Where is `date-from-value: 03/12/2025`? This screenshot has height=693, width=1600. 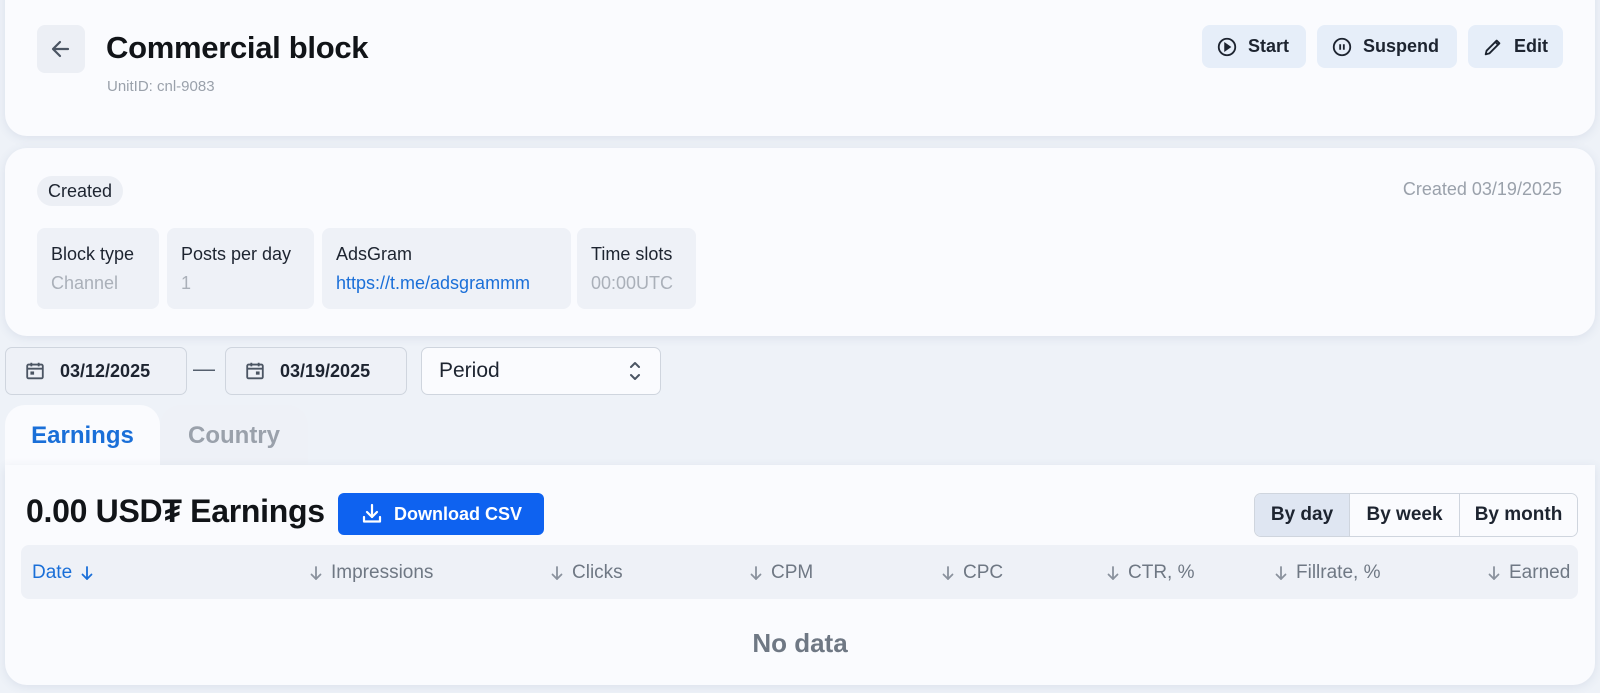 date-from-value: 03/12/2025 is located at coordinates (105, 370).